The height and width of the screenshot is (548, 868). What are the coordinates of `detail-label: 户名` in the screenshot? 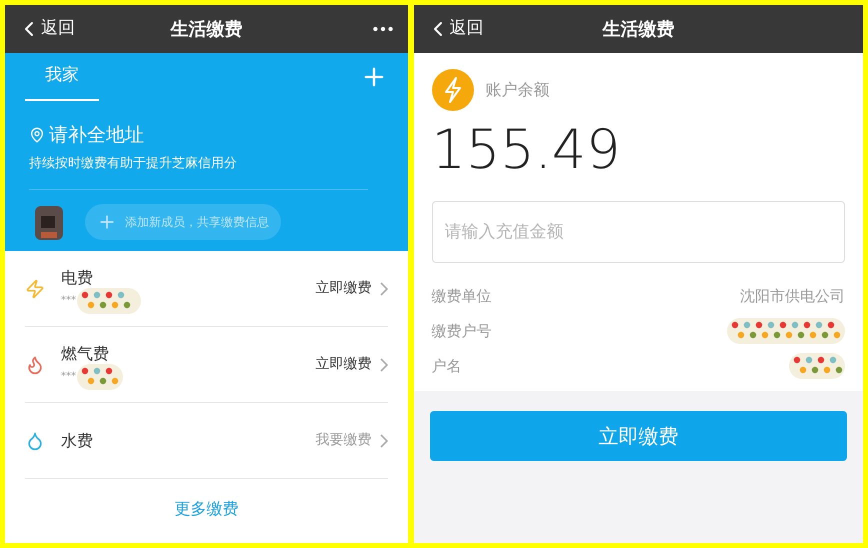 It's located at (447, 366).